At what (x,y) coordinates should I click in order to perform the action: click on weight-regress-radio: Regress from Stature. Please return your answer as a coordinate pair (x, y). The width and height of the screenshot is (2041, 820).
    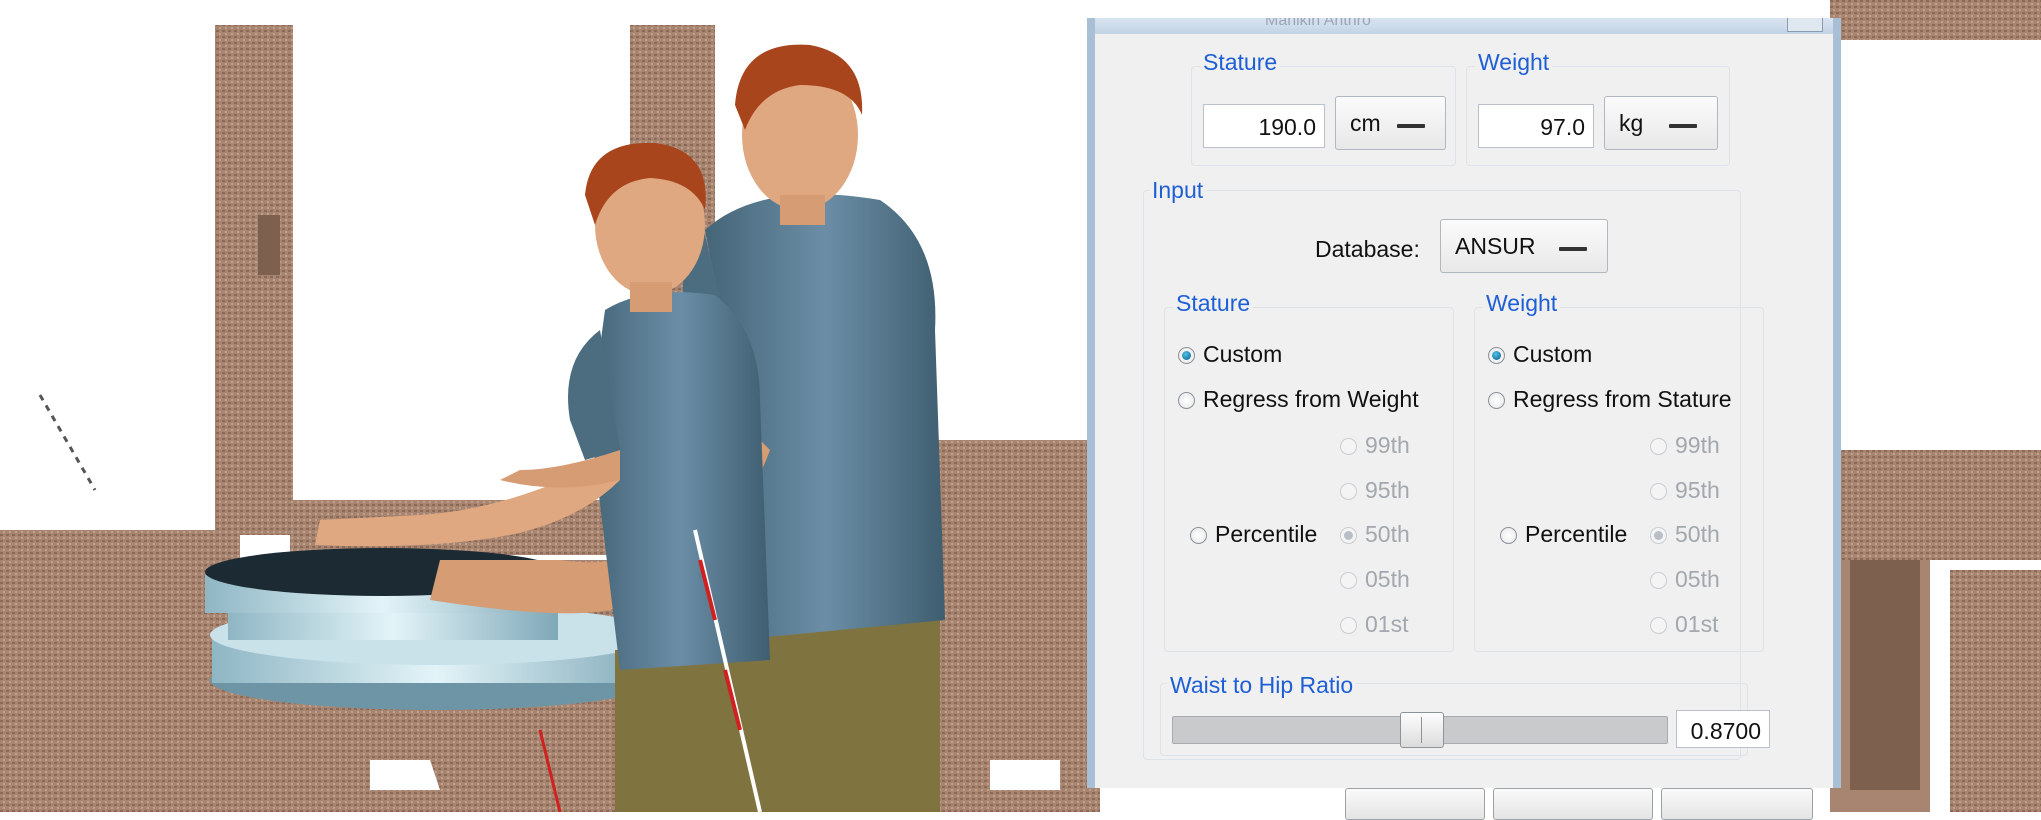
    Looking at the image, I should click on (1610, 401).